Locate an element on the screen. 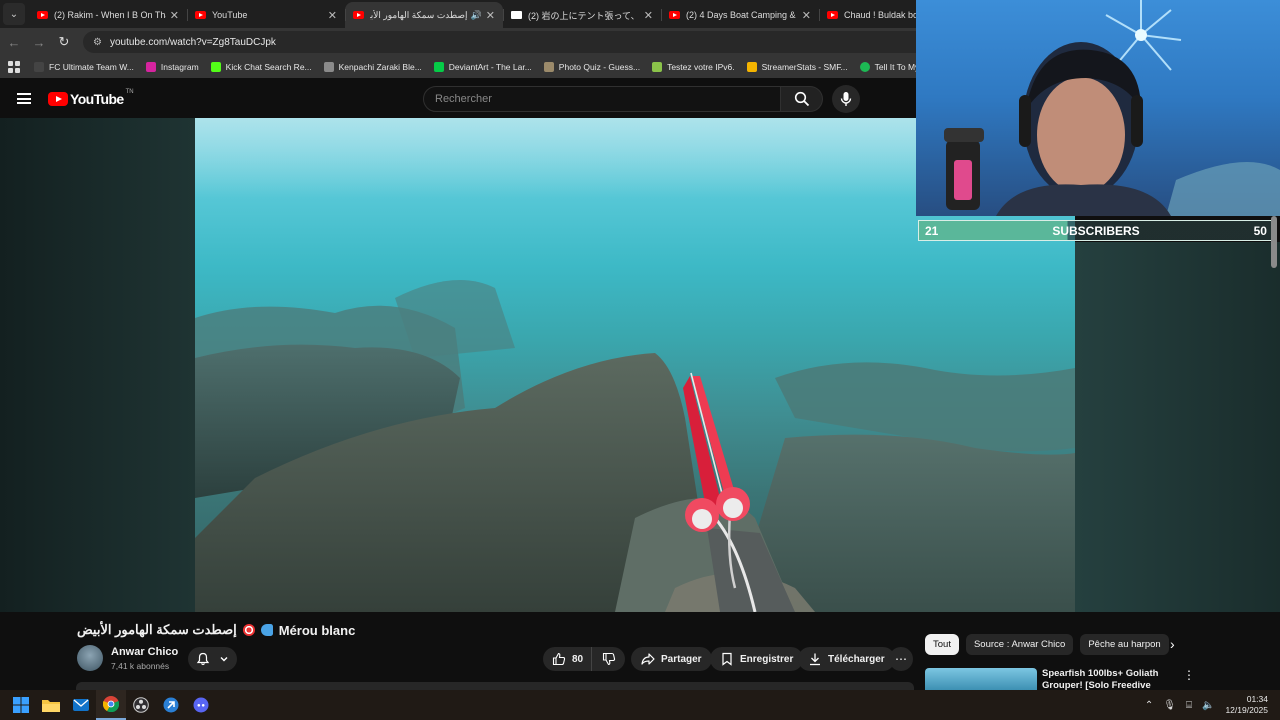 The width and height of the screenshot is (1280, 720). like-dislike-group: 80 is located at coordinates (584, 659).